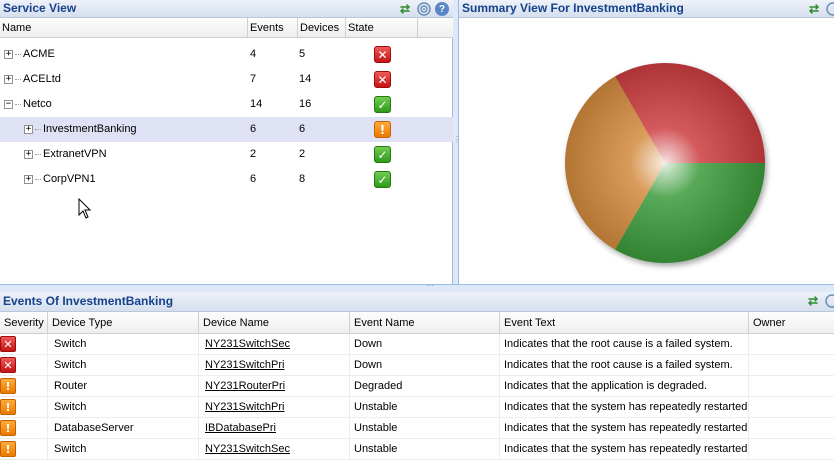 This screenshot has height=474, width=834. I want to click on col-device-name: Device Name, so click(274, 323).